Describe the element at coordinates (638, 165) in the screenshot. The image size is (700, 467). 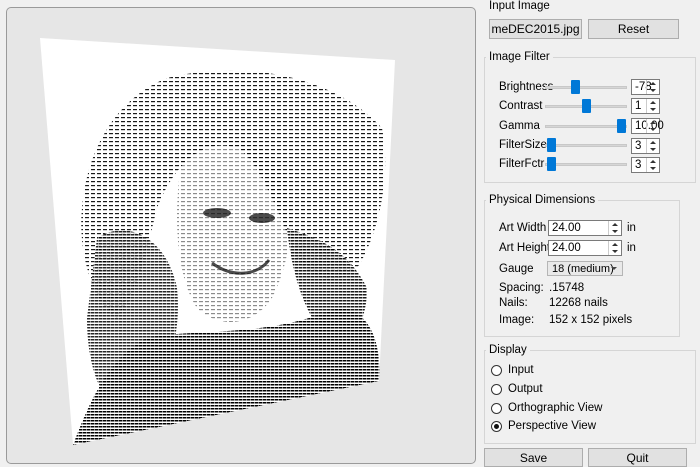
I see `filterfctr-value: 3` at that location.